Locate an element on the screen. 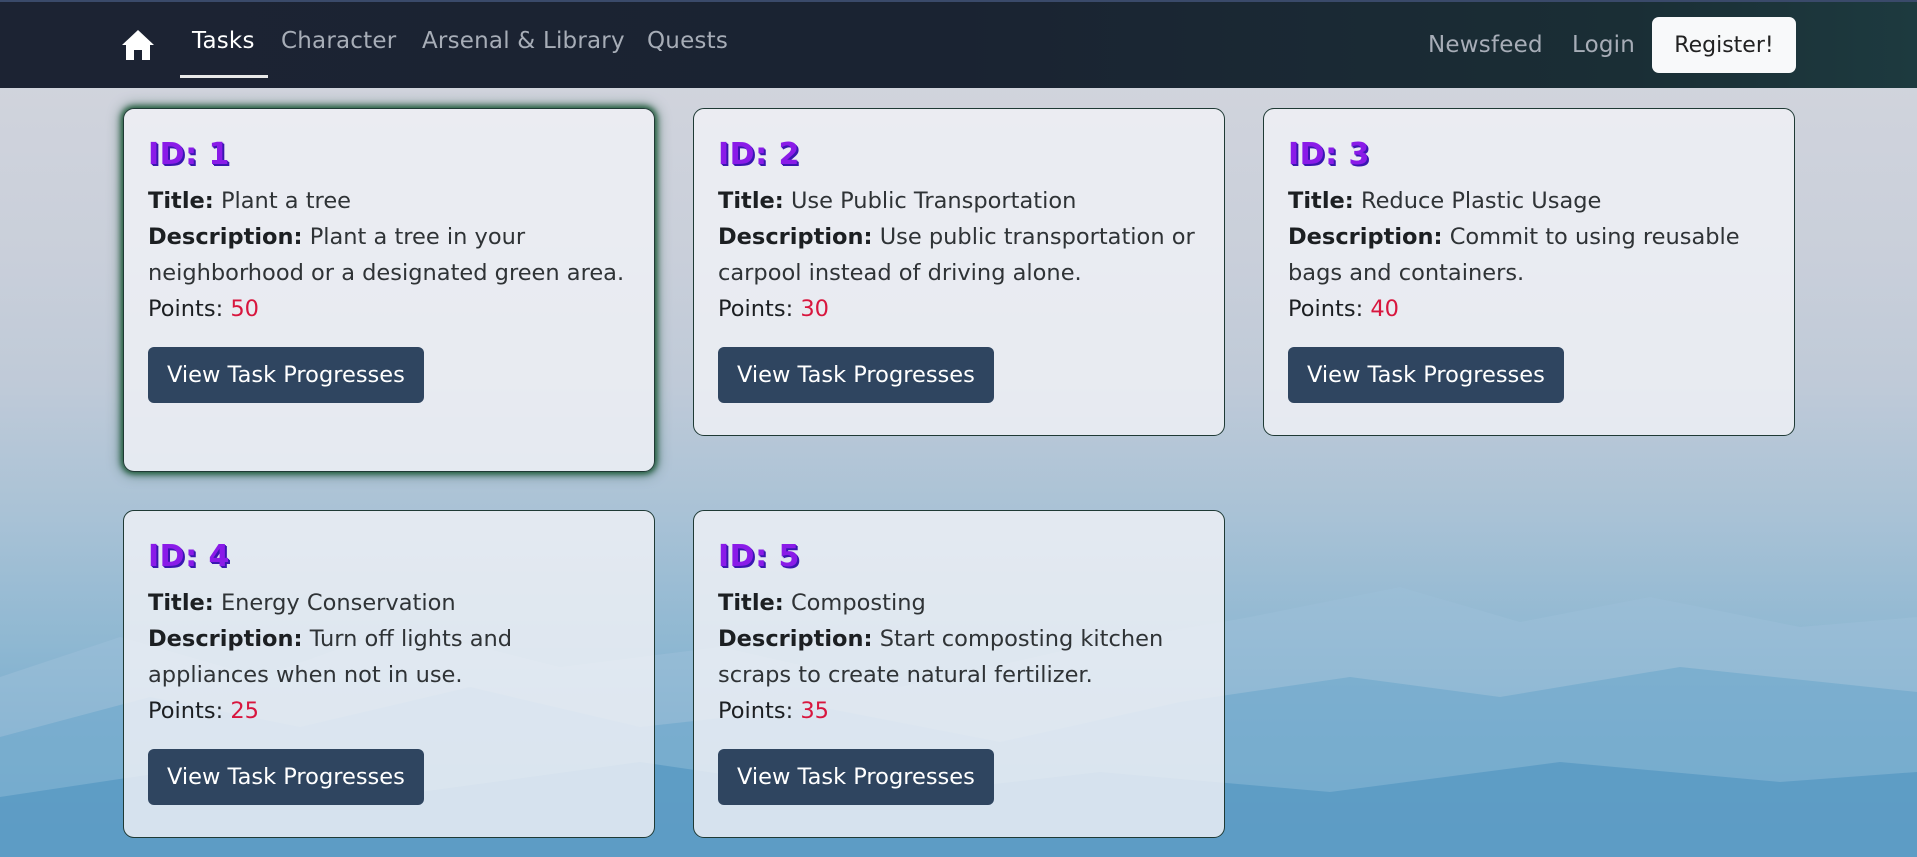 Image resolution: width=1917 pixels, height=857 pixels. home-icon is located at coordinates (138, 45).